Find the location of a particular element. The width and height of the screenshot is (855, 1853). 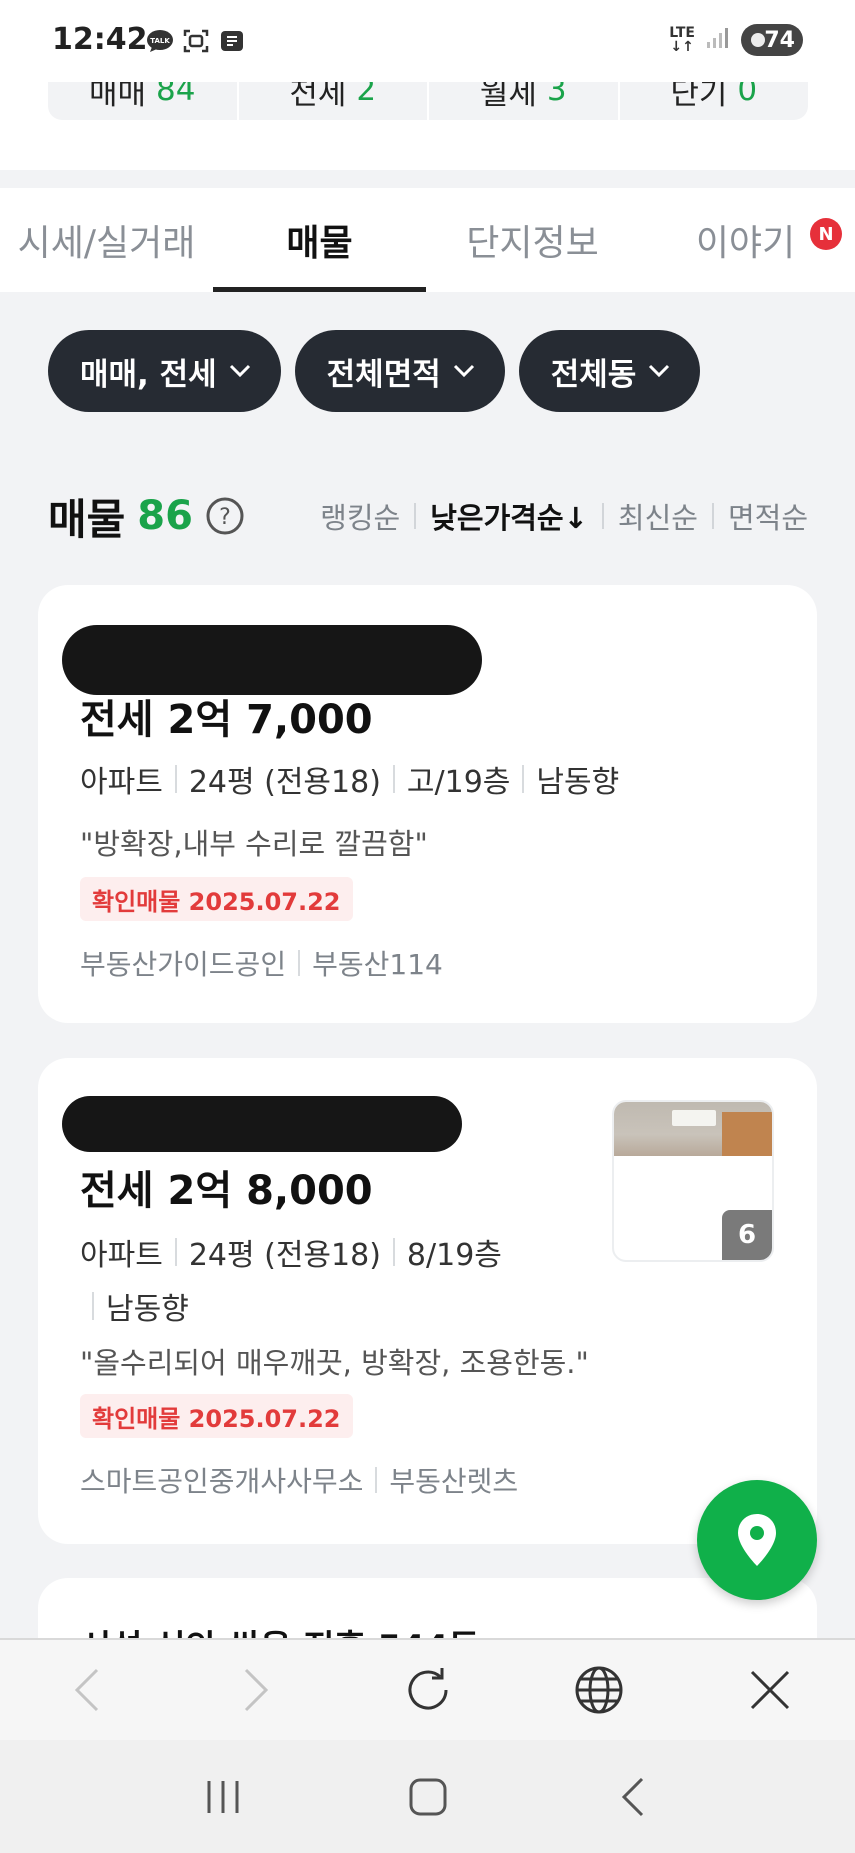

status-bar: 12:42 TALK LTE ↓↑ 74 is located at coordinates (427, 41).